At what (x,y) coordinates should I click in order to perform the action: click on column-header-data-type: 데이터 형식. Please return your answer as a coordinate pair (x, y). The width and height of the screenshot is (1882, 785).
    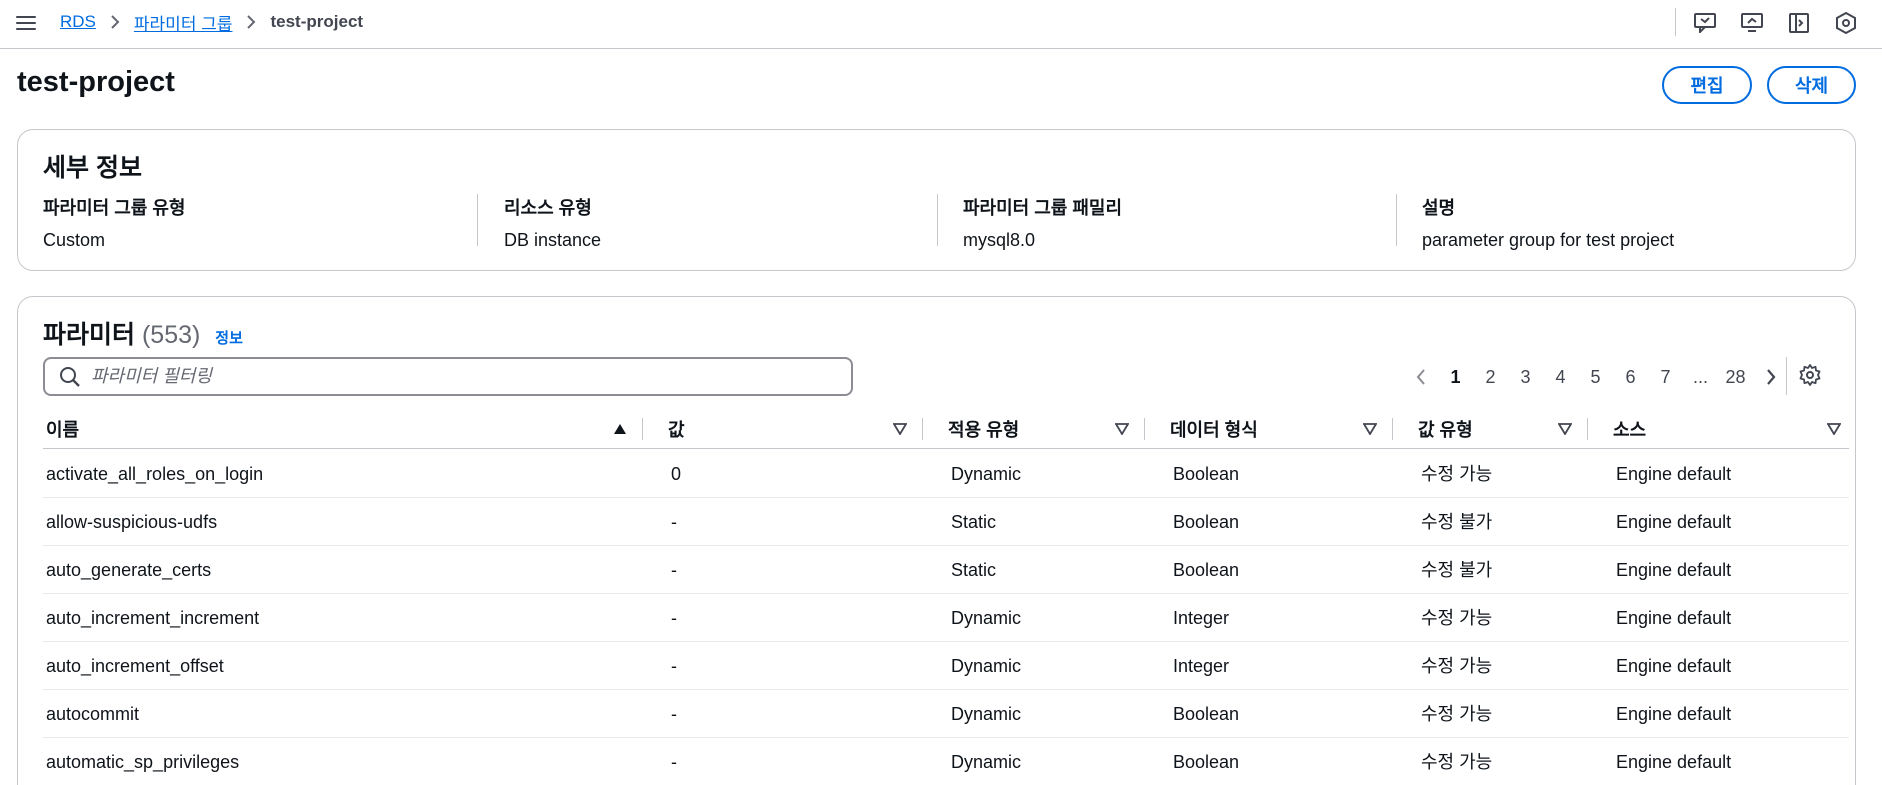
    Looking at the image, I should click on (1269, 429).